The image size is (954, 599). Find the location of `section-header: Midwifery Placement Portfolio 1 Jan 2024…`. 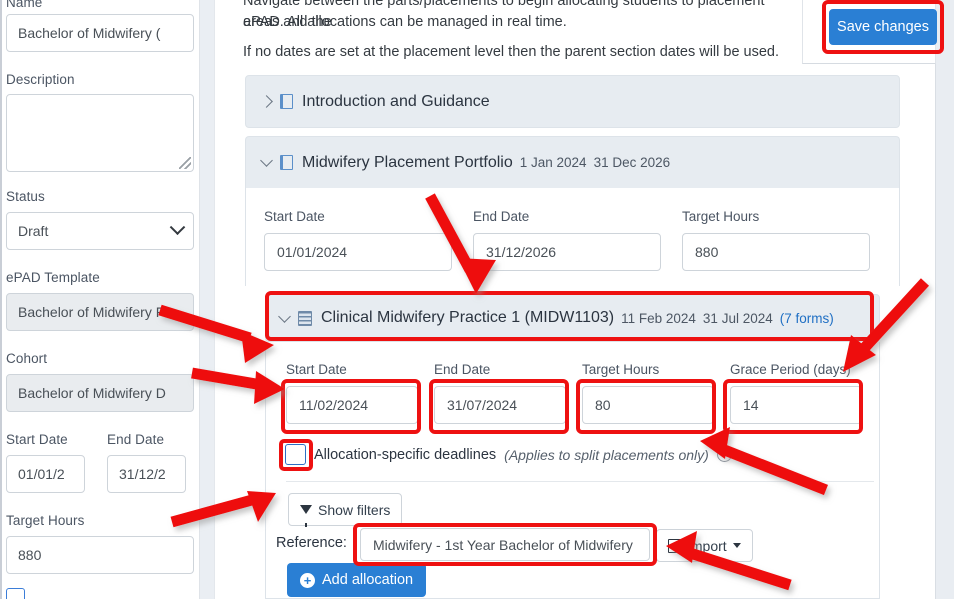

section-header: Midwifery Placement Portfolio 1 Jan 2024… is located at coordinates (572, 162).